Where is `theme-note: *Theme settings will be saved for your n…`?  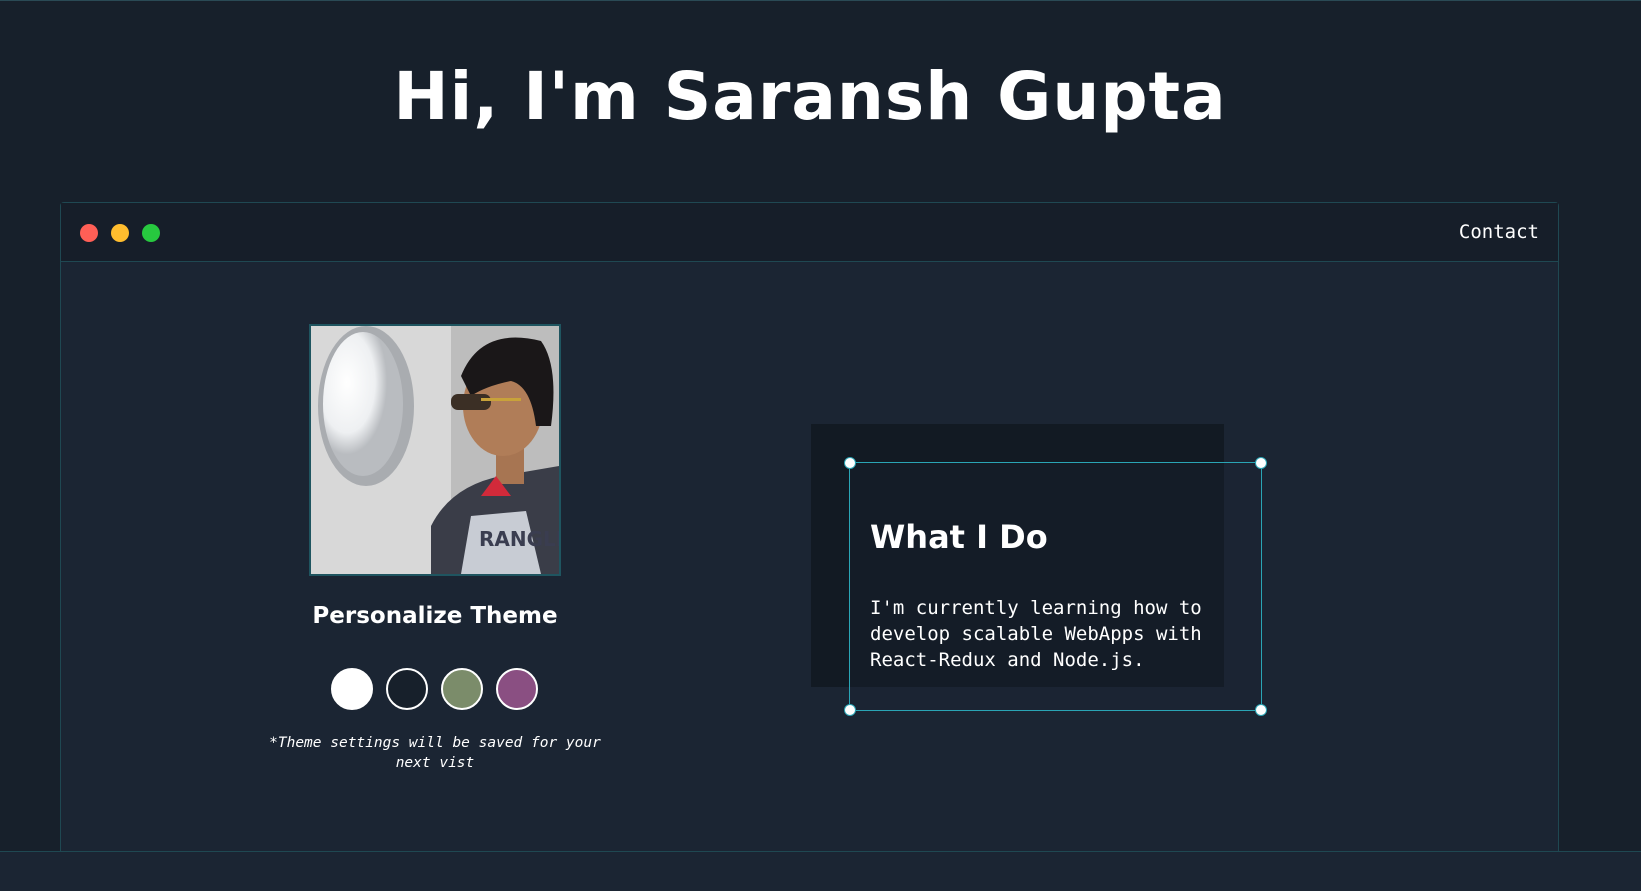
theme-note: *Theme settings will be saved for your n… is located at coordinates (435, 753).